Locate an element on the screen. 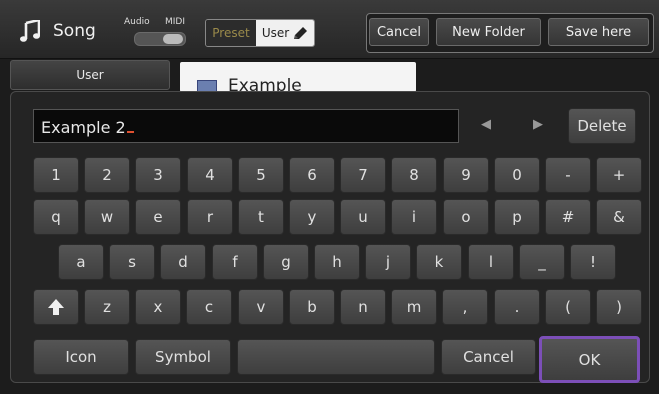 The height and width of the screenshot is (394, 659). key-label: ( is located at coordinates (568, 307).